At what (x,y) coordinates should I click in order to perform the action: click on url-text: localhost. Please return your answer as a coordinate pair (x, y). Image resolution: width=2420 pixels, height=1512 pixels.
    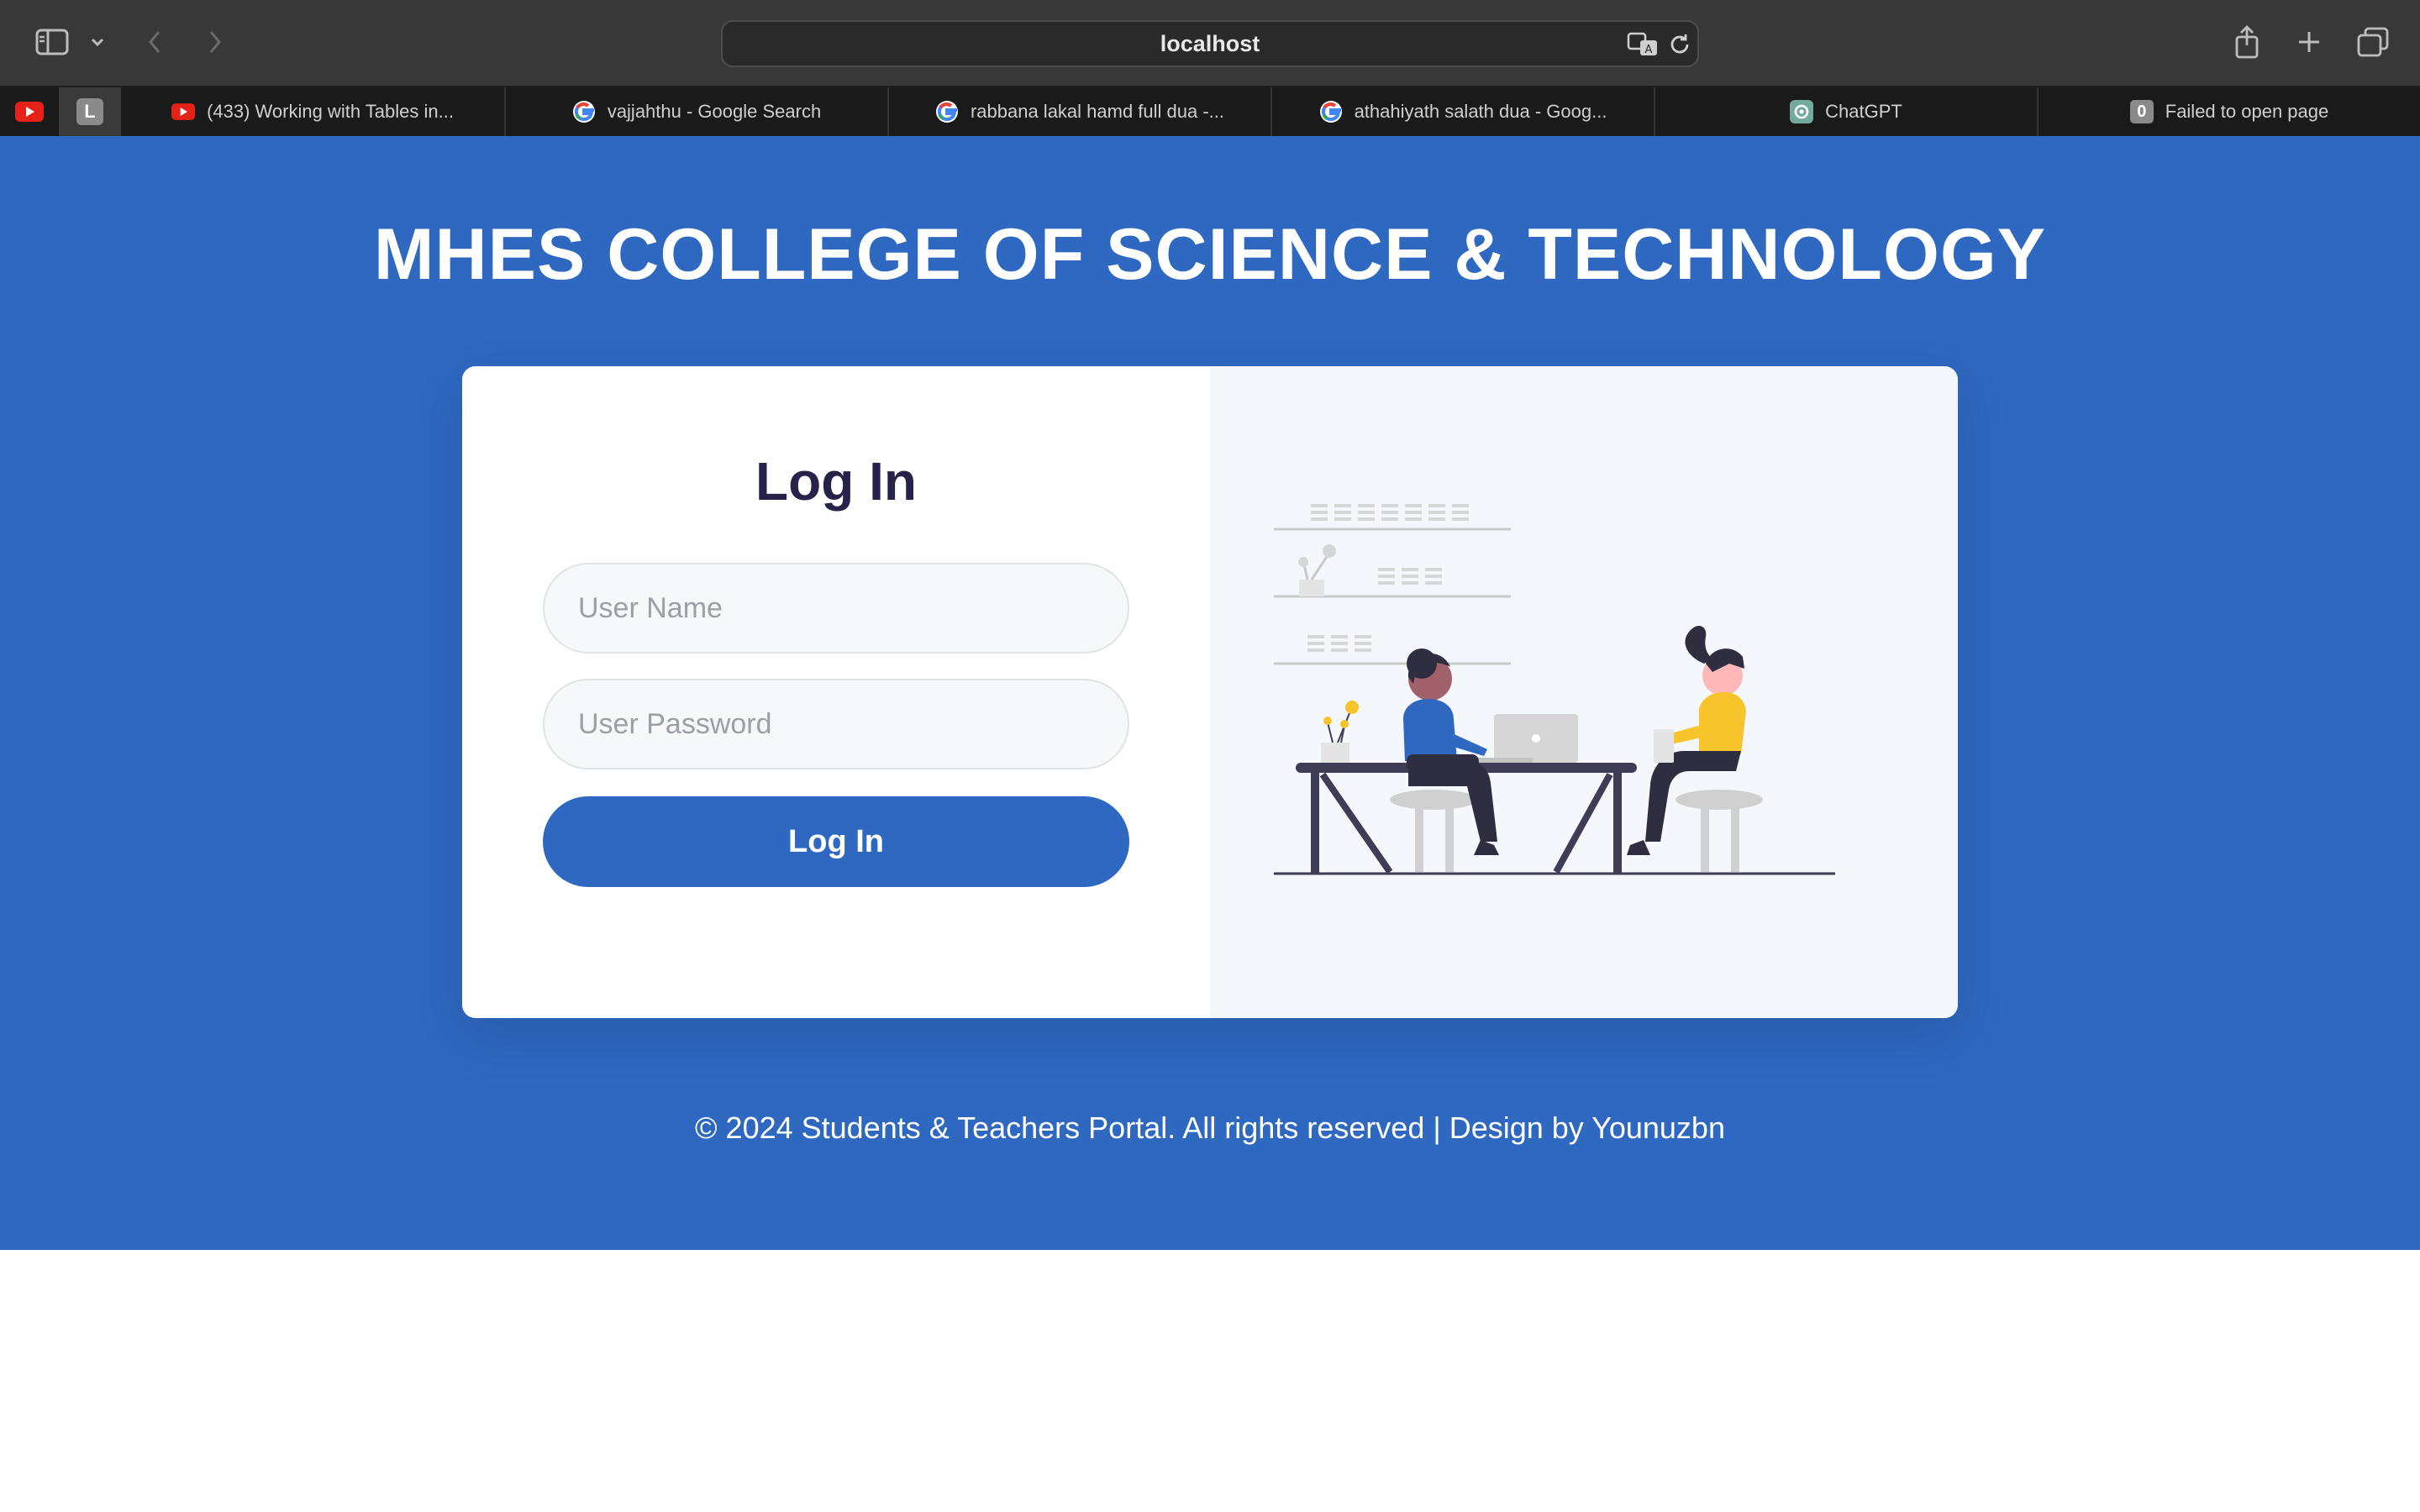
    Looking at the image, I should click on (1210, 43).